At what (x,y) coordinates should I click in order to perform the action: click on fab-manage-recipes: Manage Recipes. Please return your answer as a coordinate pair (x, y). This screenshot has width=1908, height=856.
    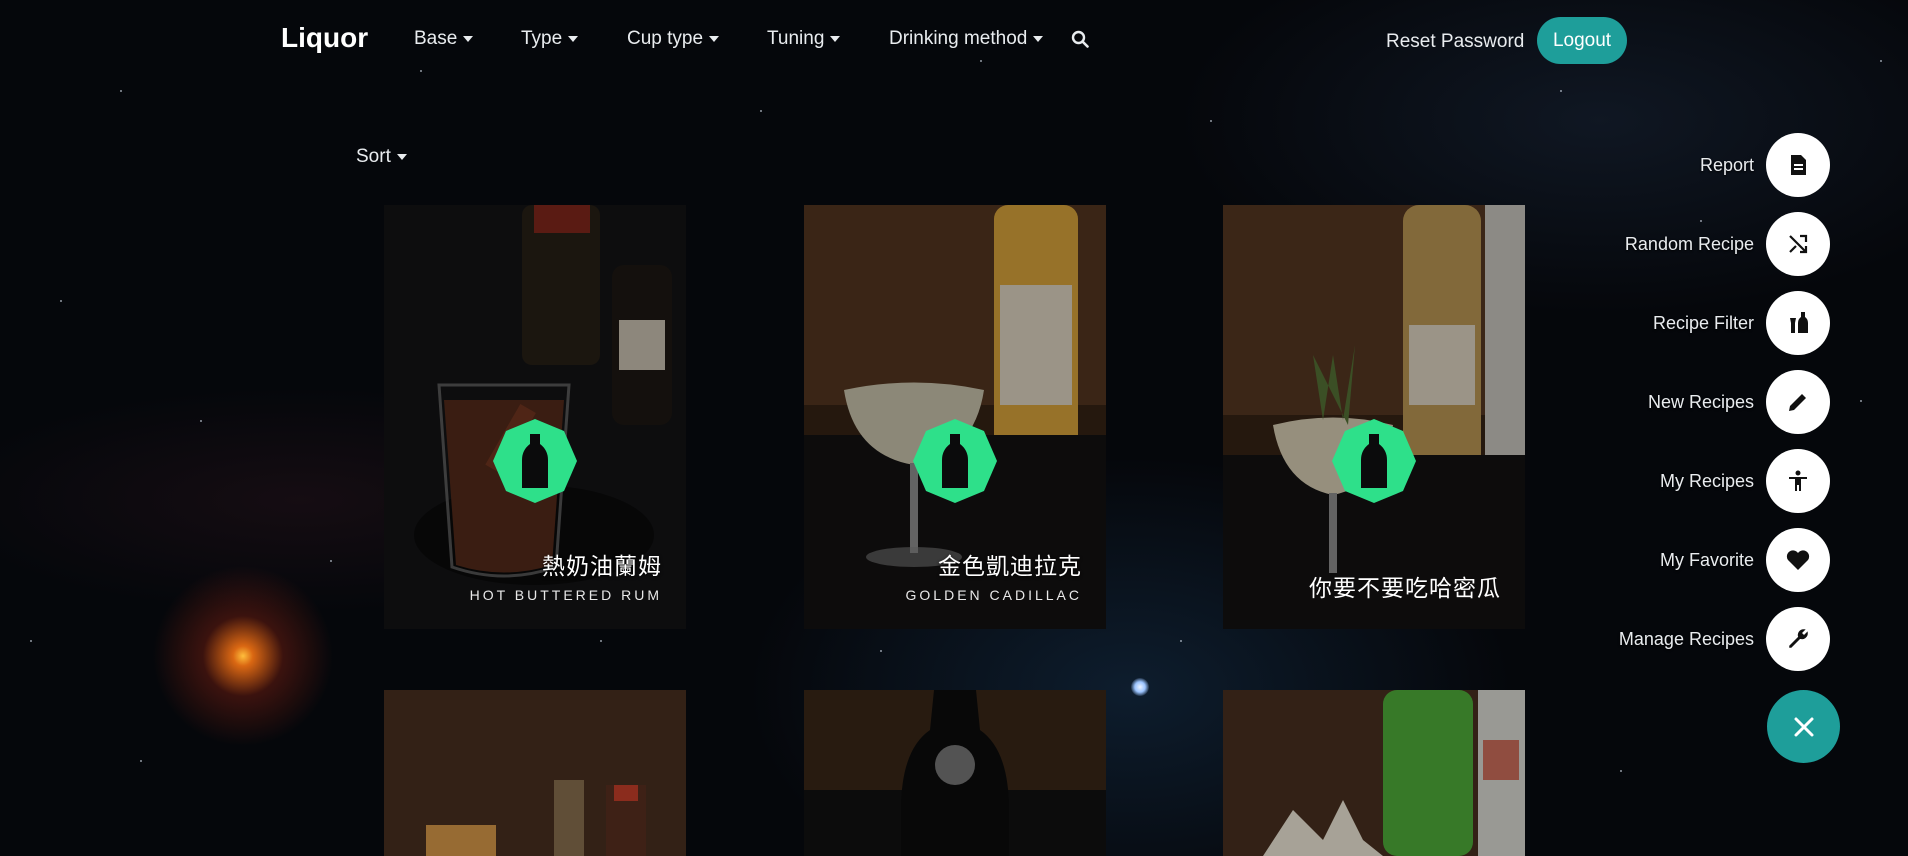
    Looking at the image, I should click on (1724, 639).